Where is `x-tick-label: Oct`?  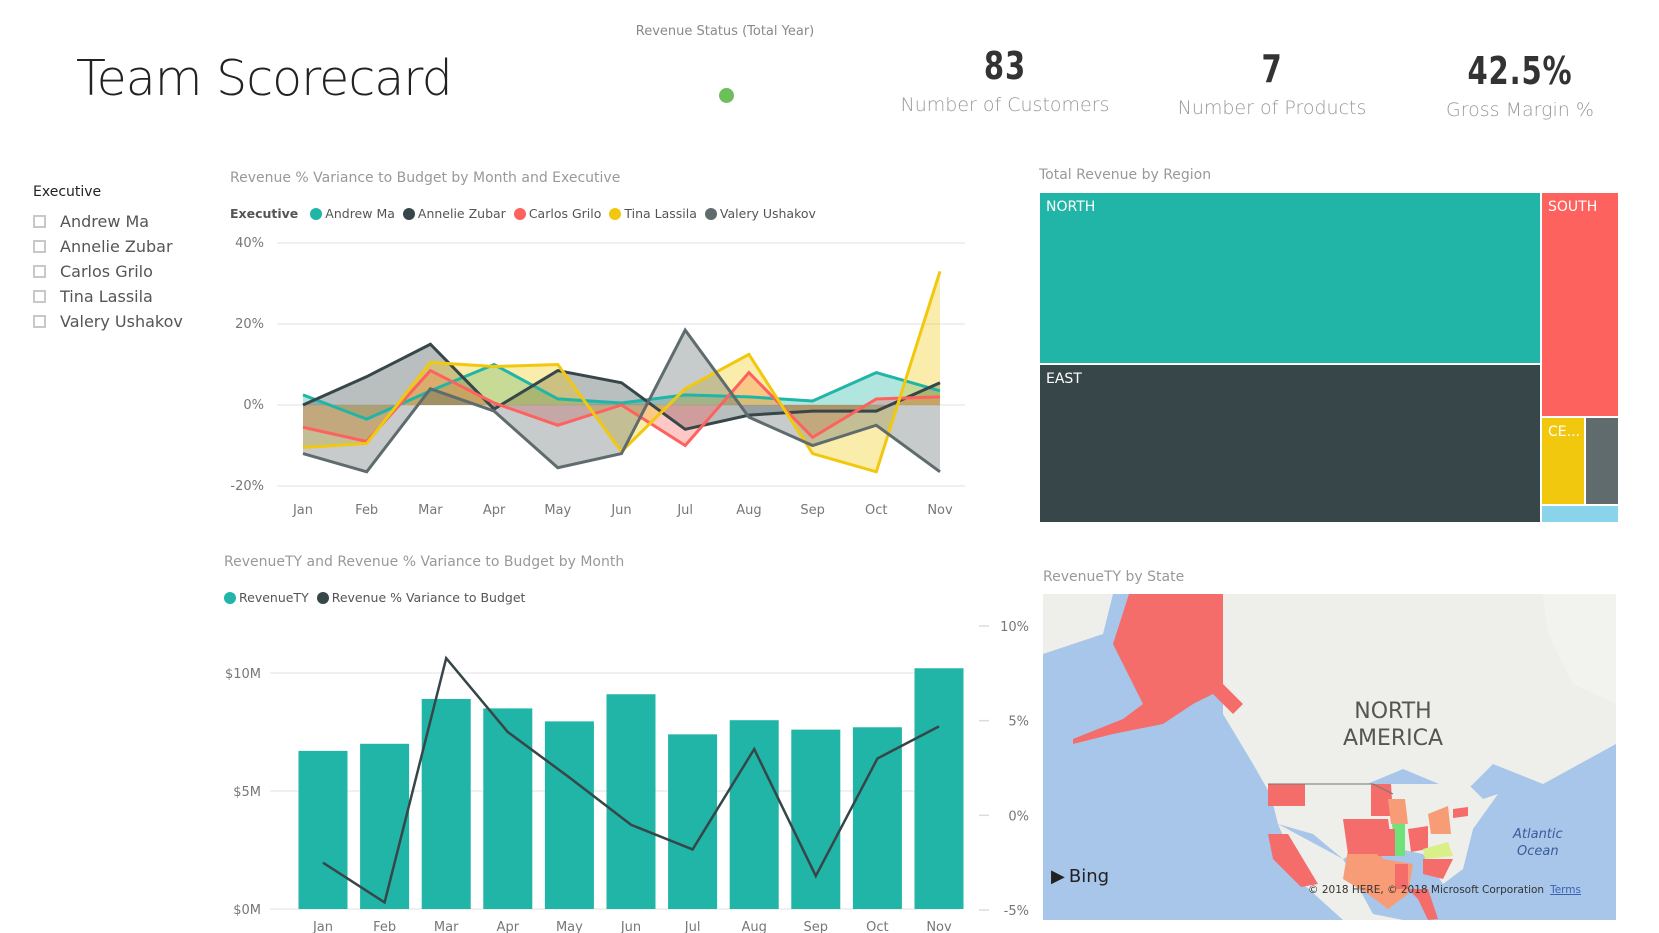 x-tick-label: Oct is located at coordinates (876, 510).